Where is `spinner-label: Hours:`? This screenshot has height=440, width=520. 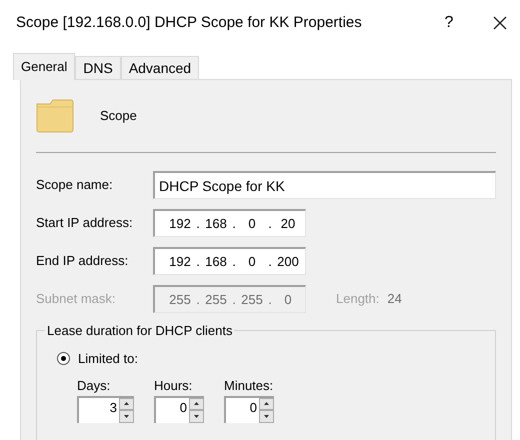 spinner-label: Hours: is located at coordinates (174, 386).